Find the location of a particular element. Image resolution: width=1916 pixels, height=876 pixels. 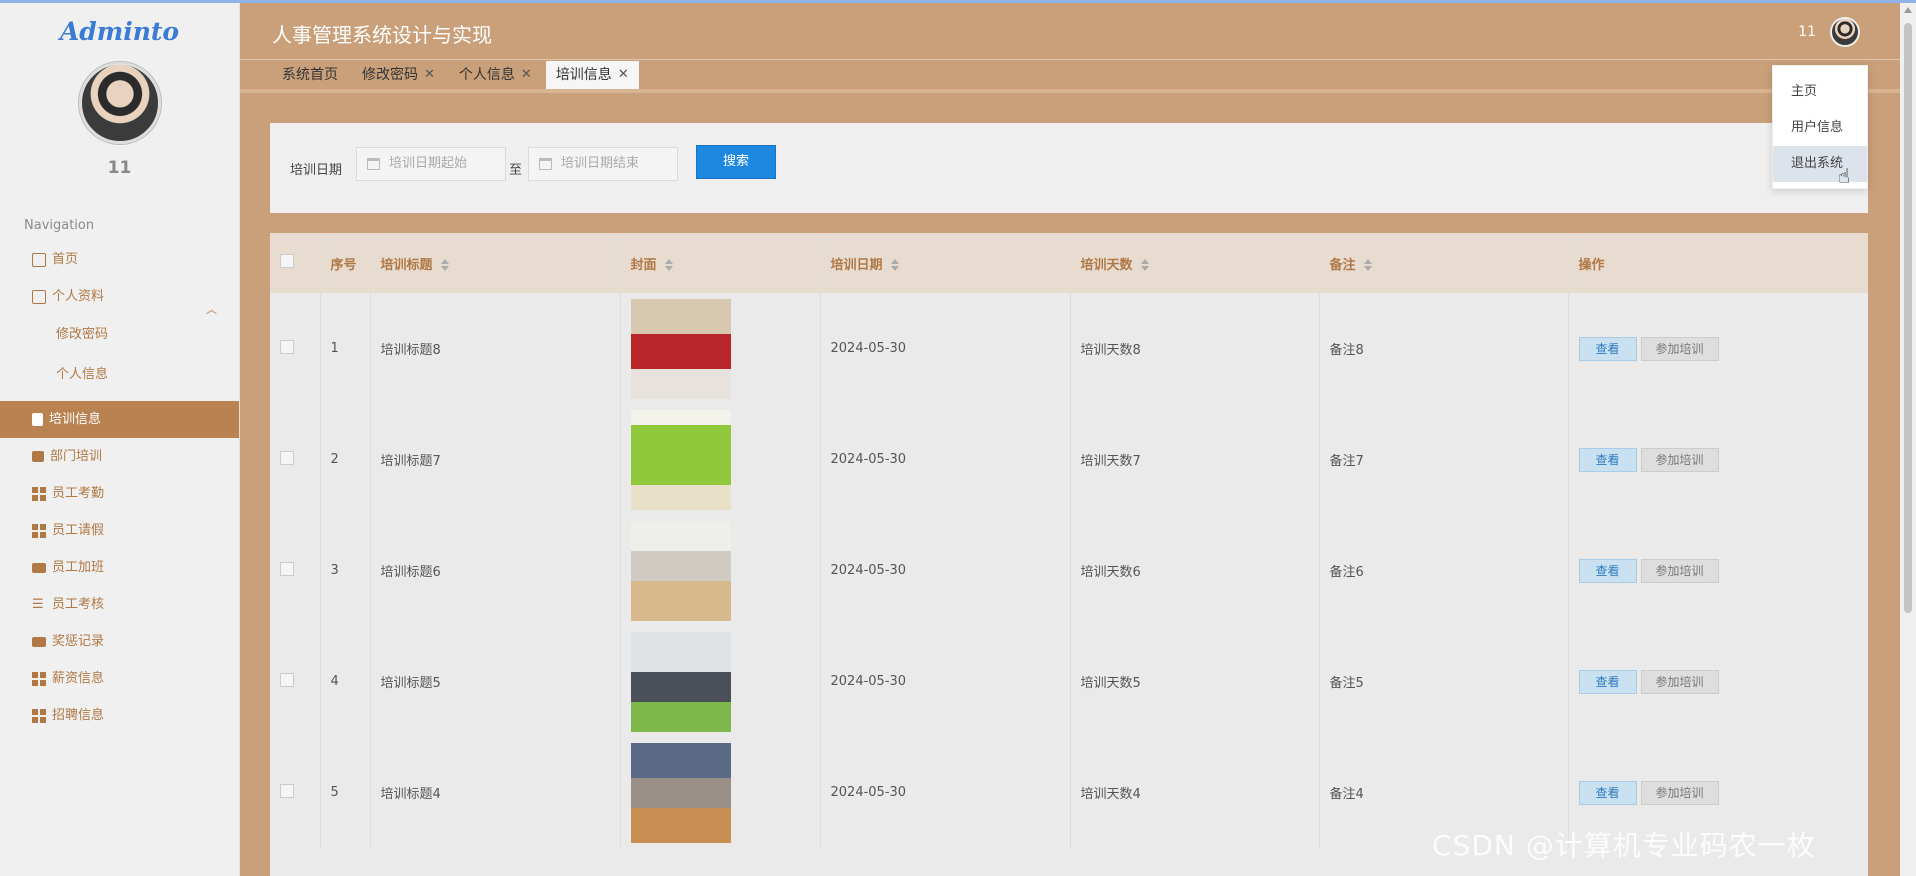

date-start-input: 培训日期起始 is located at coordinates (431, 164).